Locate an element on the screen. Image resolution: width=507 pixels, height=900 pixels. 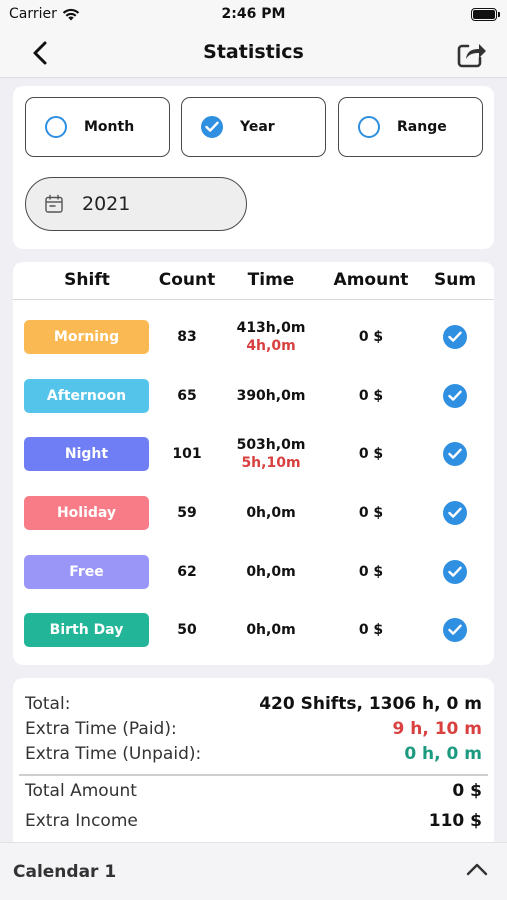
shift-time: 503h,0m 5h,10m is located at coordinates (271, 454).